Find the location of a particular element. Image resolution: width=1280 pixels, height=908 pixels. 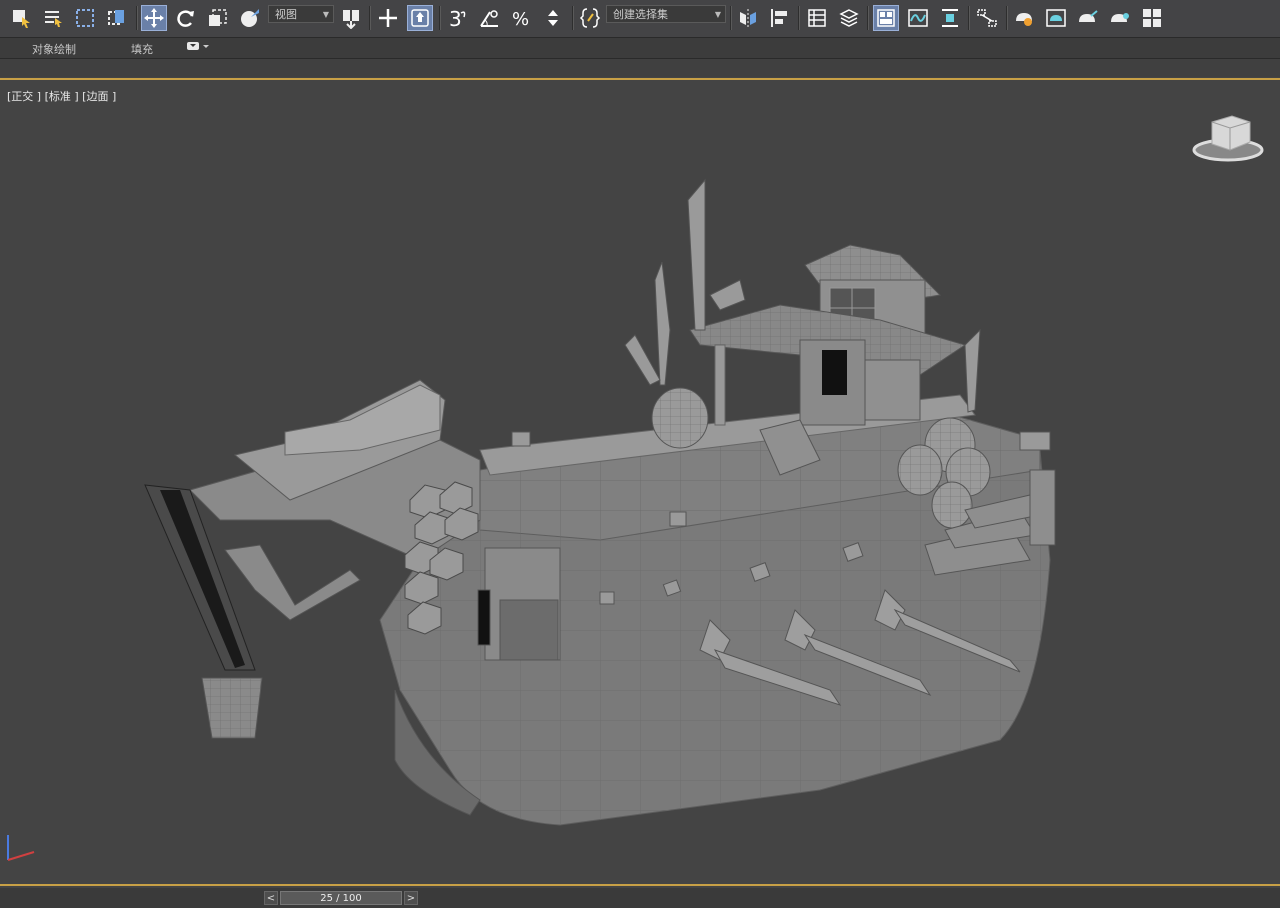

align-icon is located at coordinates (780, 18).